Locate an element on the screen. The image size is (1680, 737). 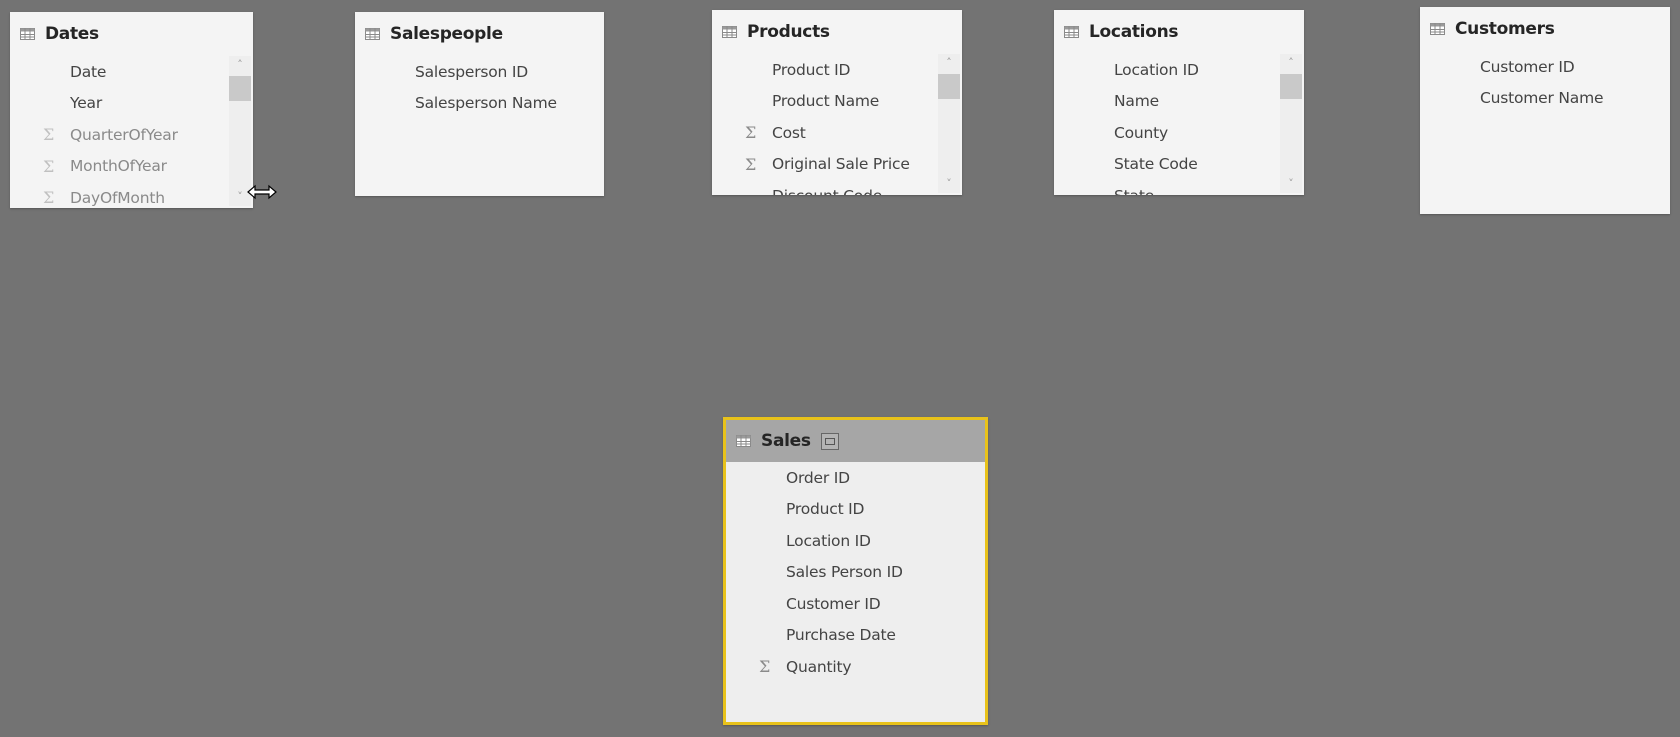
table-title: Products is located at coordinates (788, 32).